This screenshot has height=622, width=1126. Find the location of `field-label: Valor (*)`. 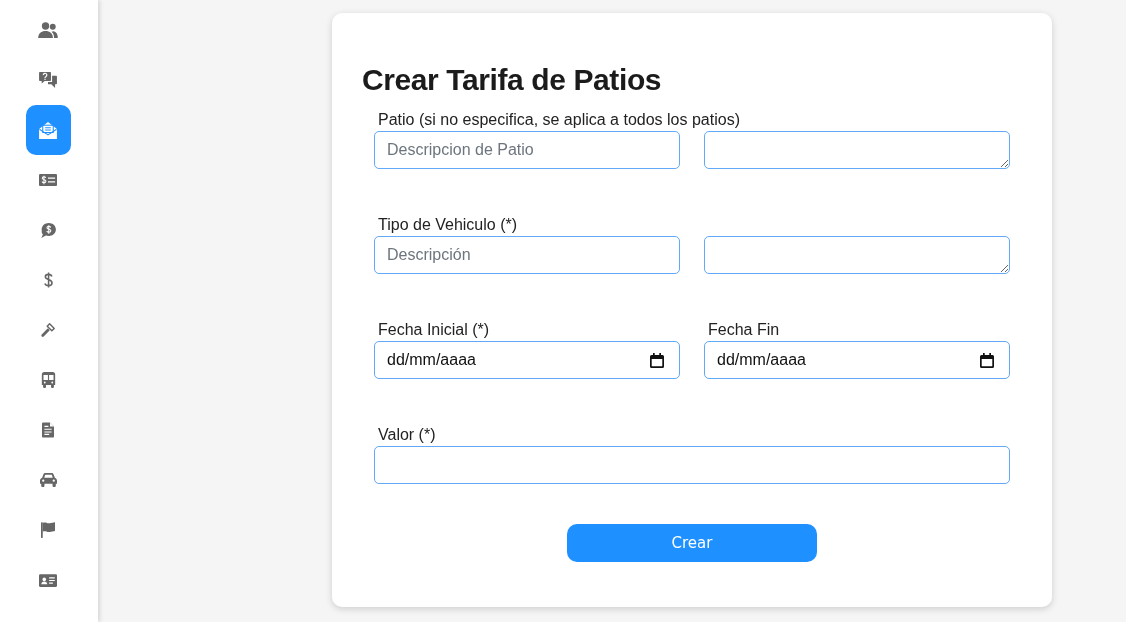

field-label: Valor (*) is located at coordinates (407, 435).